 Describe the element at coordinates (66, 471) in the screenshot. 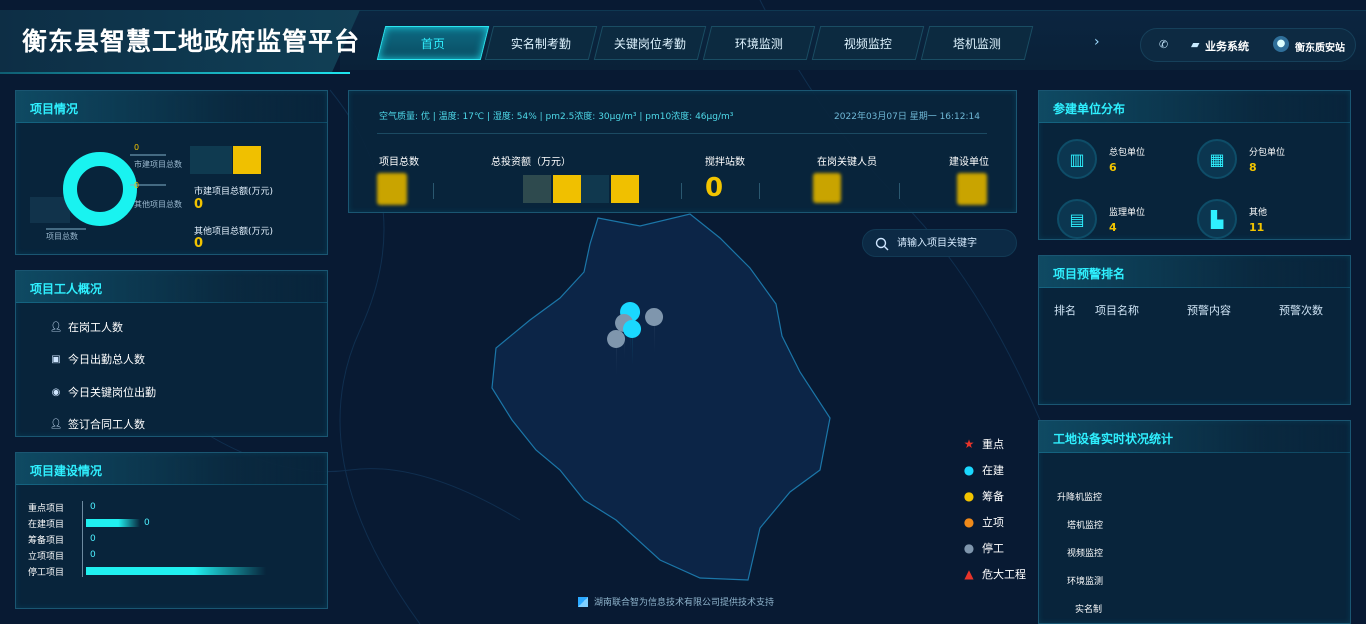

I see `panel-title: 项目建设情况` at that location.